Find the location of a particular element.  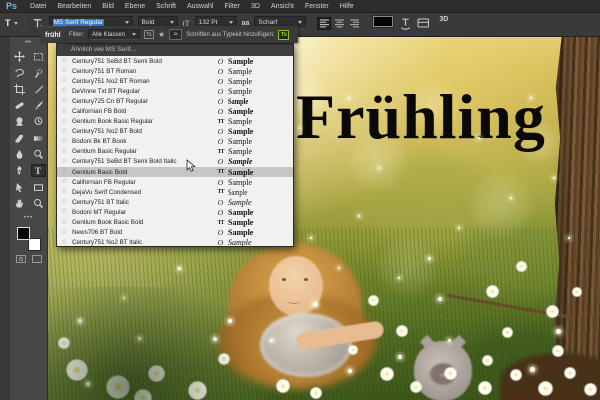

favorites-filter-toggle is located at coordinates (161, 35).